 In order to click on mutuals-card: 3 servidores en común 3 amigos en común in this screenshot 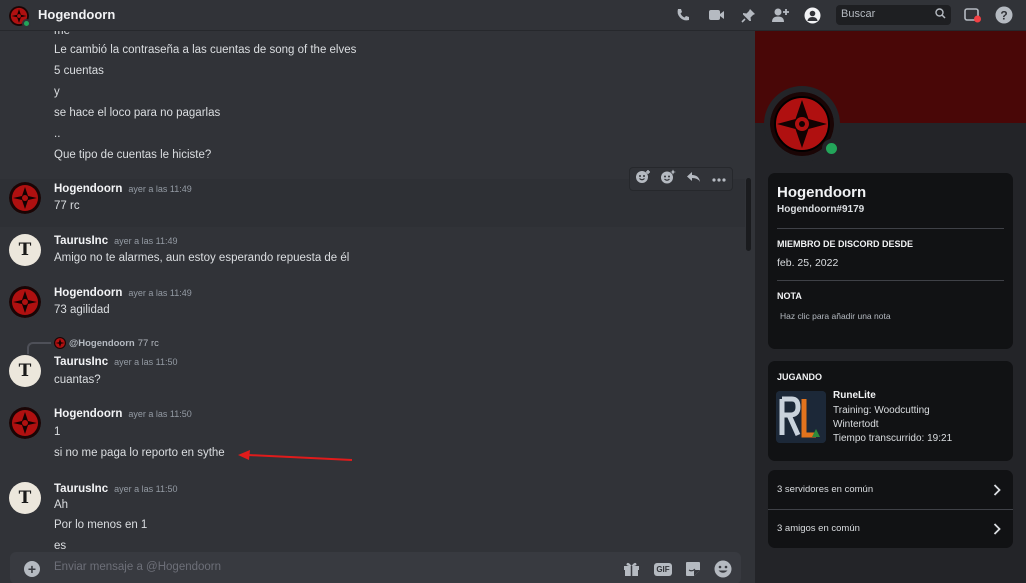, I will do `click(890, 509)`.